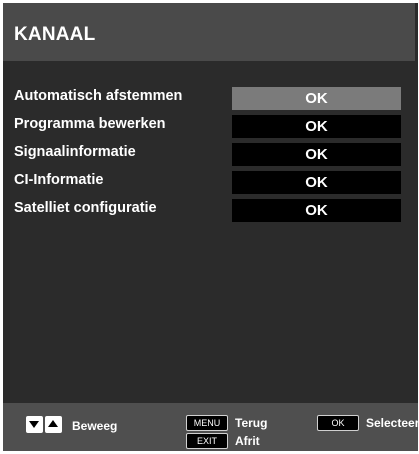 This screenshot has height=454, width=419. What do you see at coordinates (53, 424) in the screenshot?
I see `arrow-up-icon` at bounding box center [53, 424].